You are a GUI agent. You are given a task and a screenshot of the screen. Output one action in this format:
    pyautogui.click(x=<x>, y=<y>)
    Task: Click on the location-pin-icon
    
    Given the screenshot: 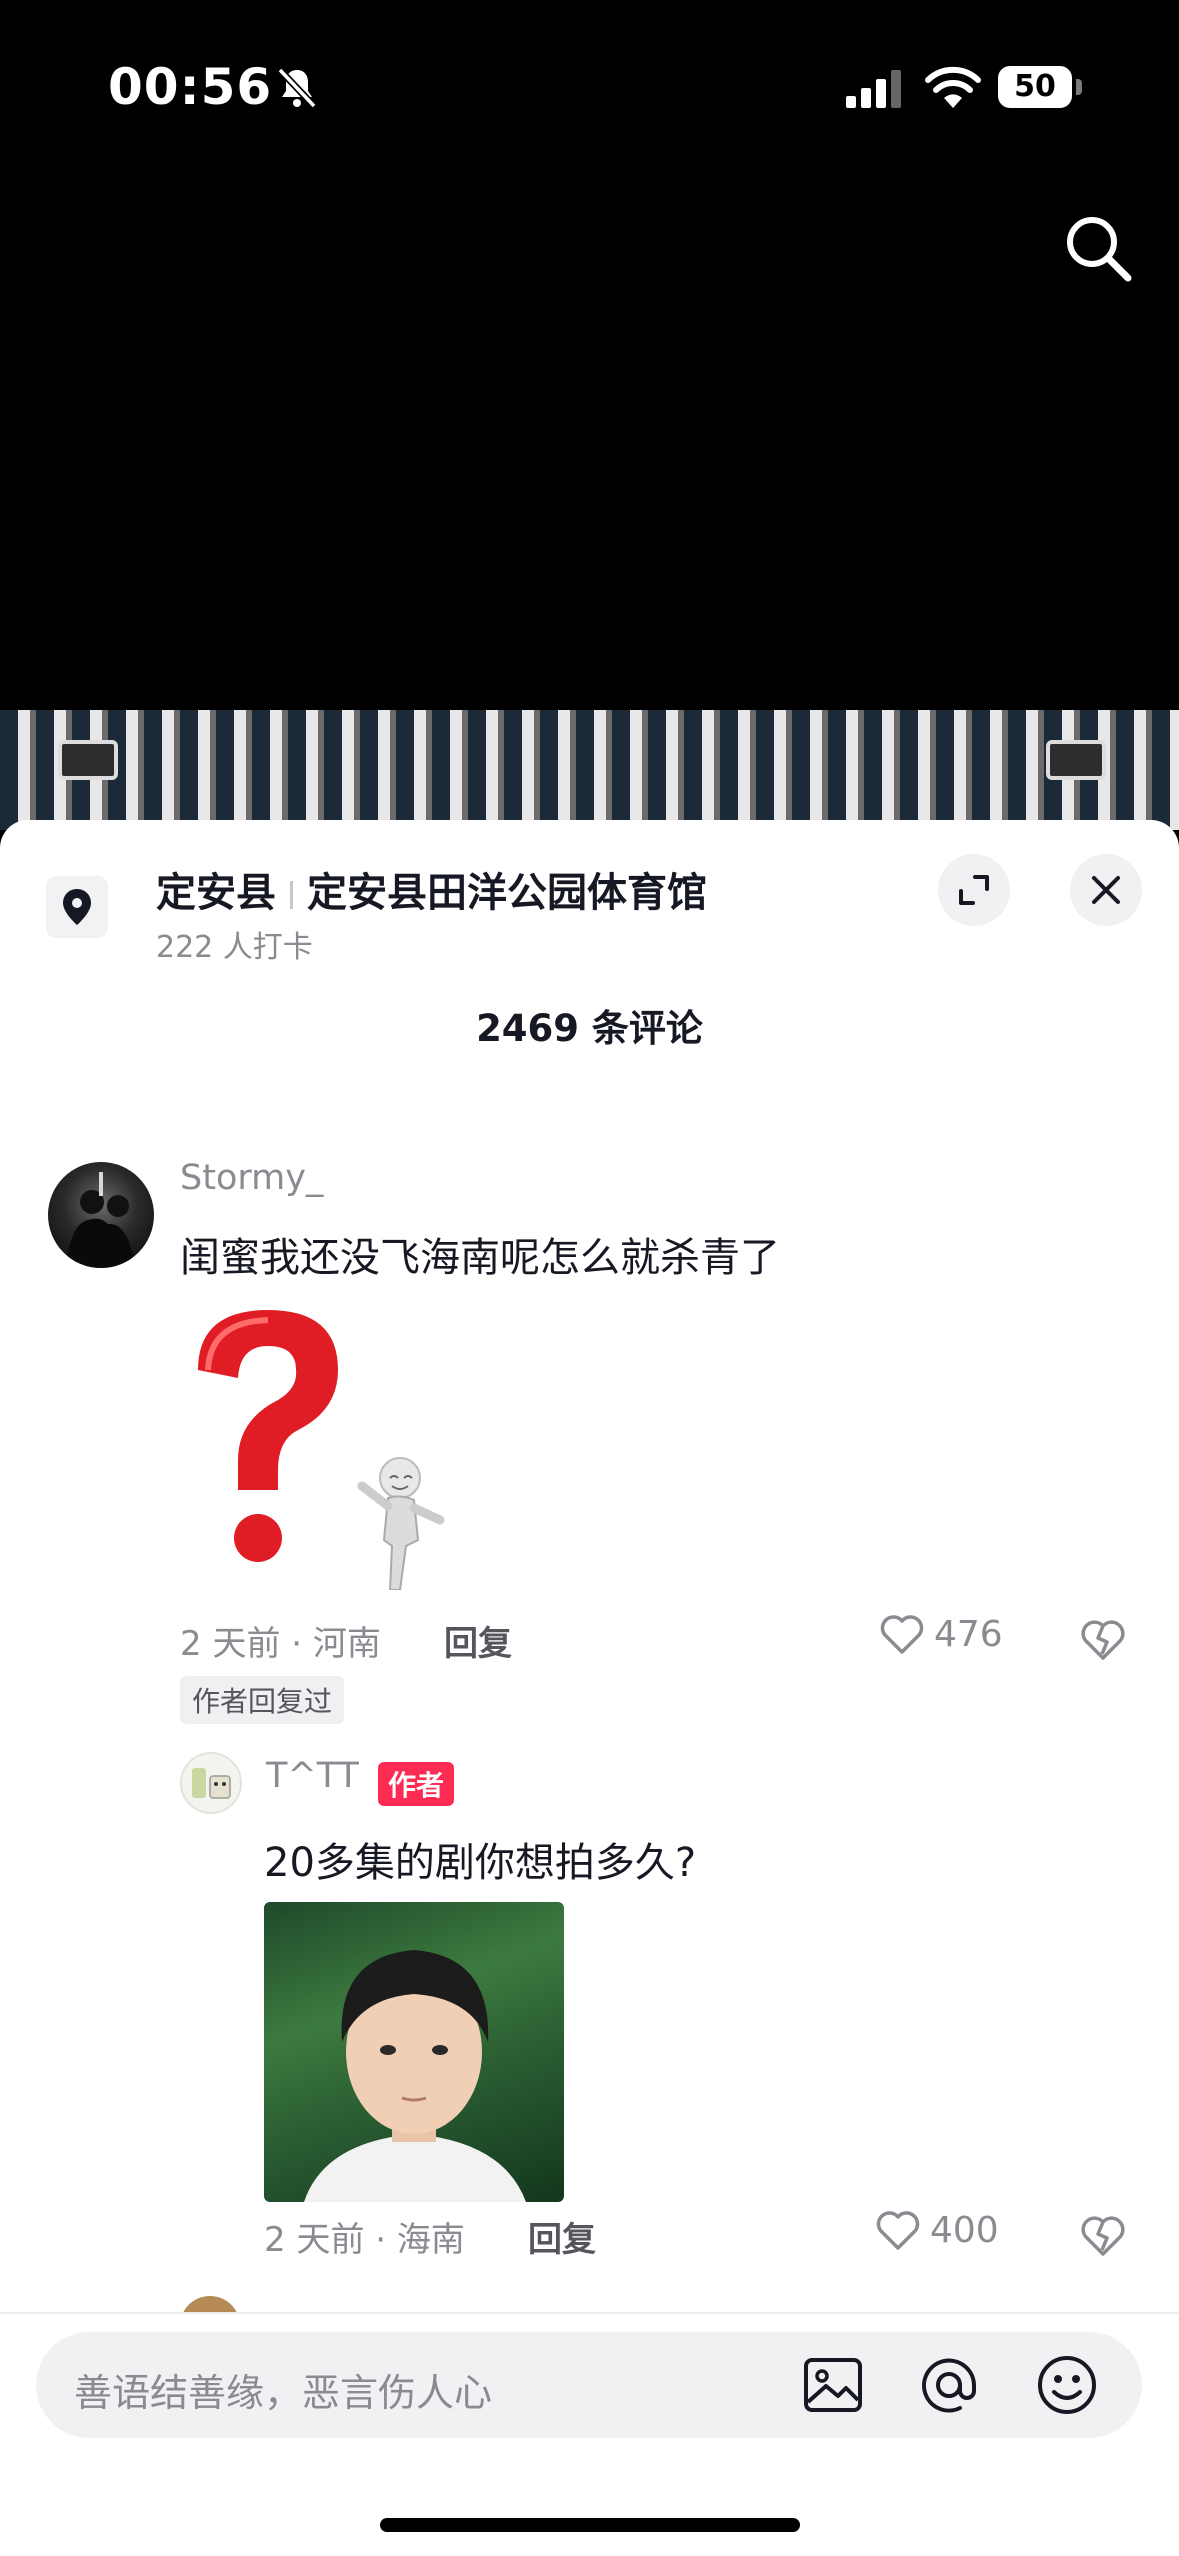 What is the action you would take?
    pyautogui.click(x=77, y=907)
    